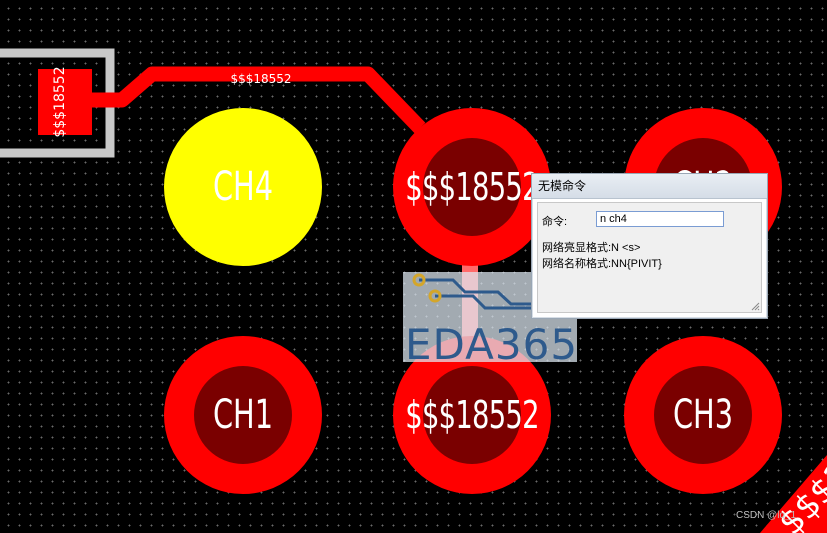  What do you see at coordinates (555, 222) in the screenshot?
I see `command-label: 命令:` at bounding box center [555, 222].